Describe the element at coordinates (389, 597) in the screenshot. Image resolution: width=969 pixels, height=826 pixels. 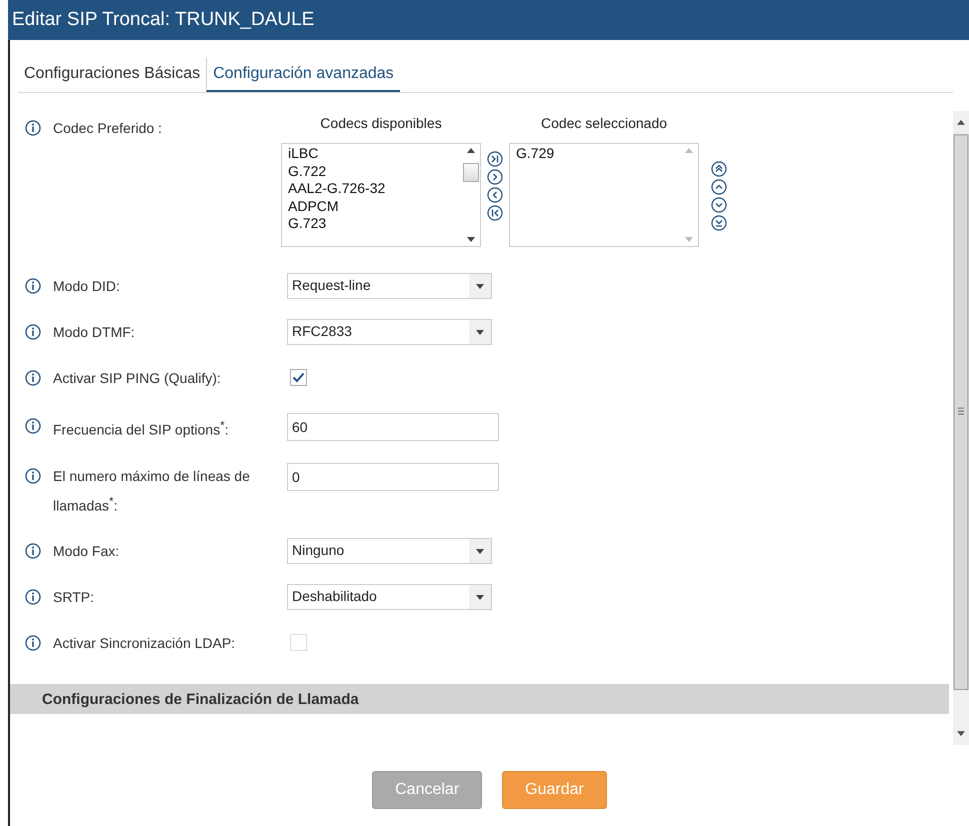
I see `dropdown: Deshabilitado` at that location.